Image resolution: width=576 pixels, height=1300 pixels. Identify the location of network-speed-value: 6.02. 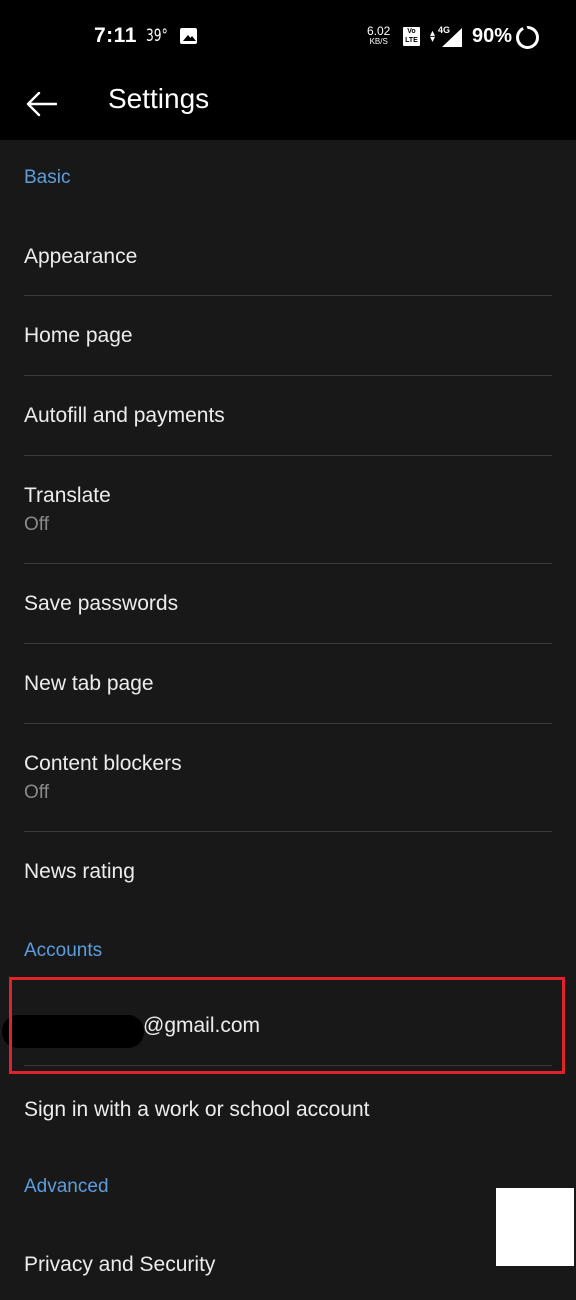
(379, 31).